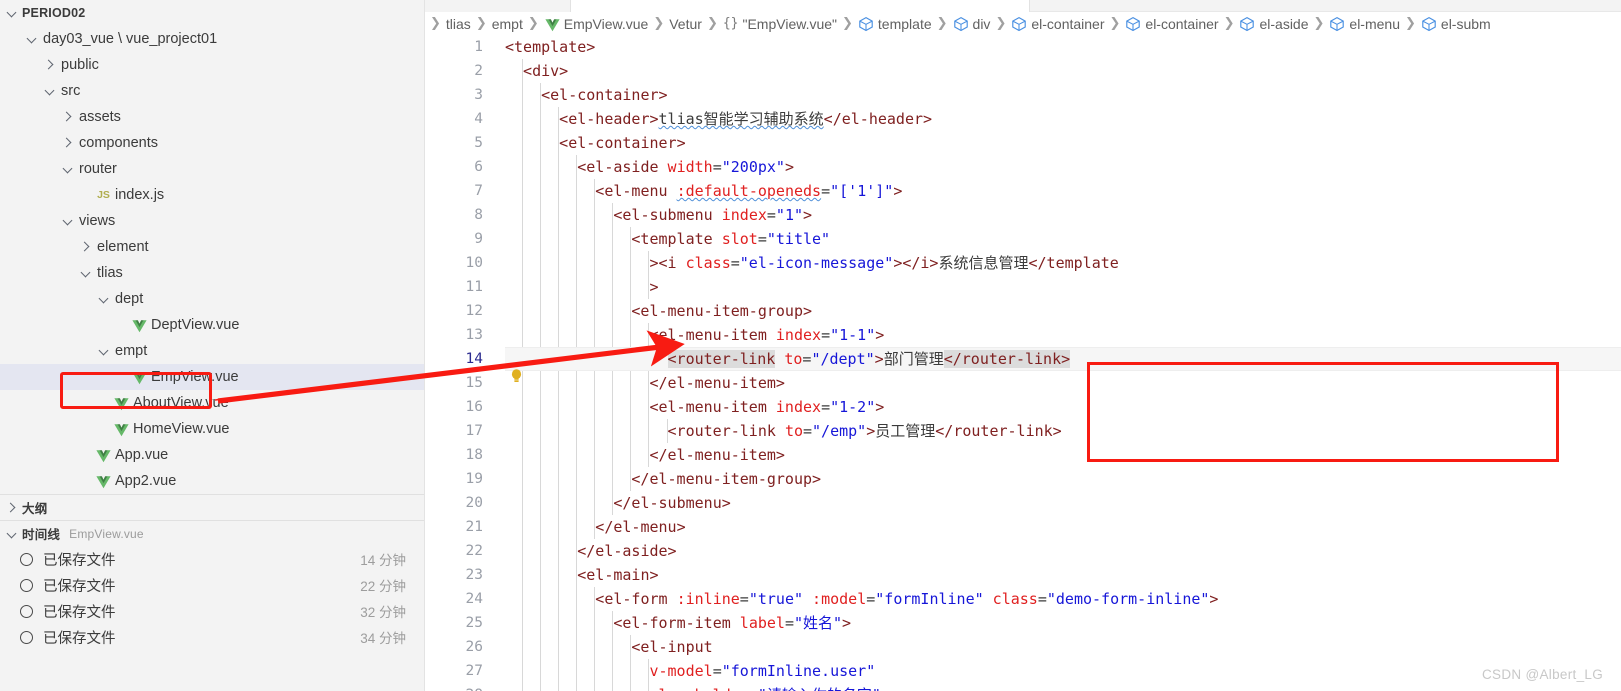 This screenshot has height=691, width=1621. I want to click on timeline-section-header: 时间线 EmpView.vue, so click(212, 533).